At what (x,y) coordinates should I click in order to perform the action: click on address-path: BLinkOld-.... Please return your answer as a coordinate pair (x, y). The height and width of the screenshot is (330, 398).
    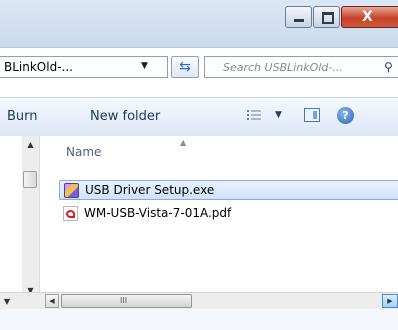
    Looking at the image, I should click on (38, 67).